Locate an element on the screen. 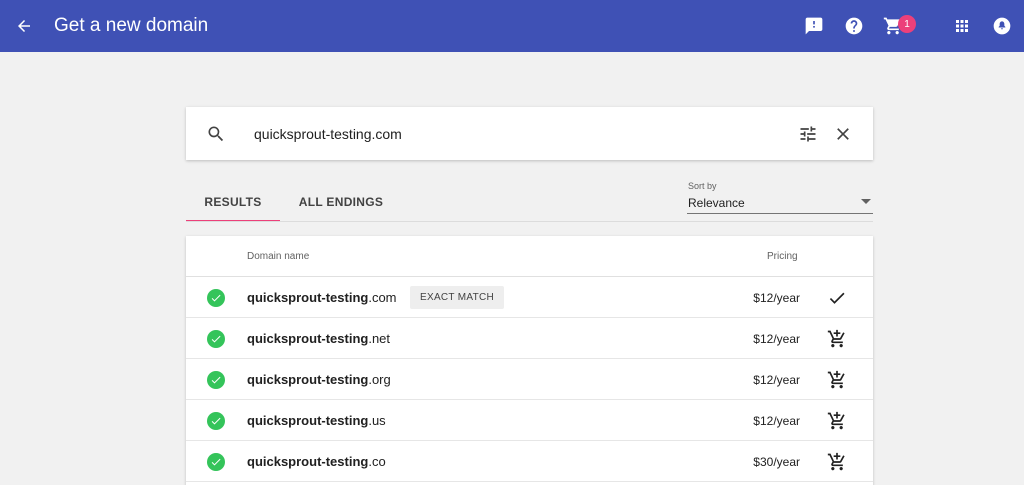  table-row: quicksprout-testing.us $12/year is located at coordinates (529, 420).